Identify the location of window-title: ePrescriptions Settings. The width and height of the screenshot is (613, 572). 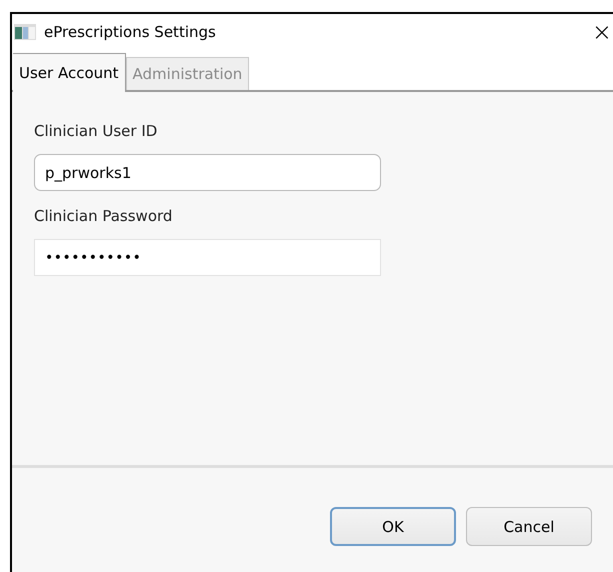
(130, 32).